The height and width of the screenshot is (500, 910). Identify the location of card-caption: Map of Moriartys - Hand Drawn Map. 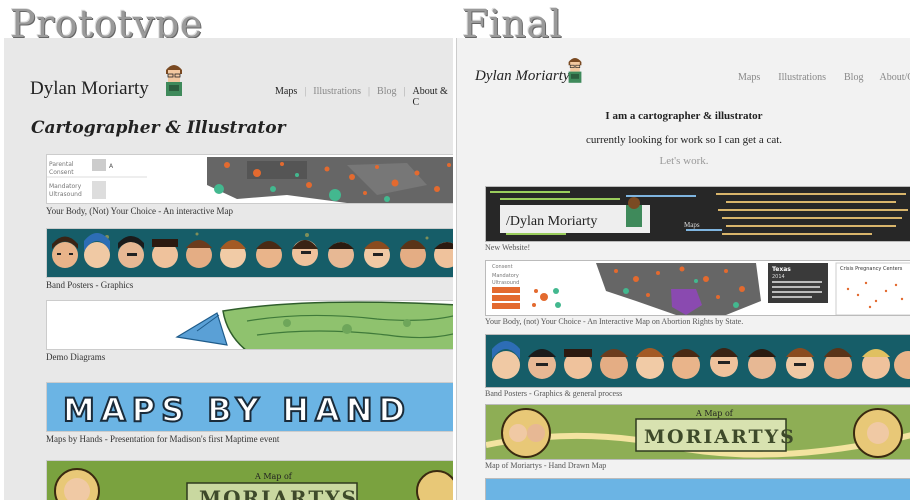
(697, 465).